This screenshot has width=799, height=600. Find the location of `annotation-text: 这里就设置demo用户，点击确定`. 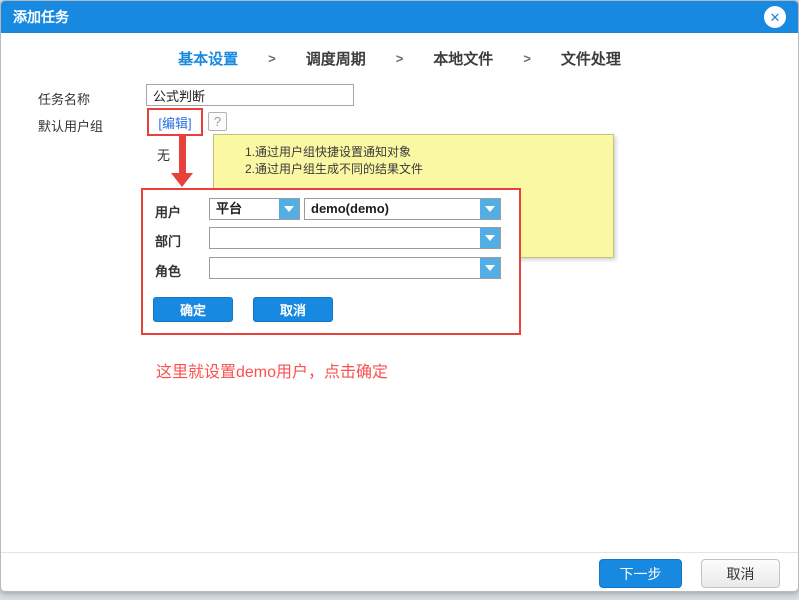

annotation-text: 这里就设置demo用户，点击确定 is located at coordinates (272, 372).